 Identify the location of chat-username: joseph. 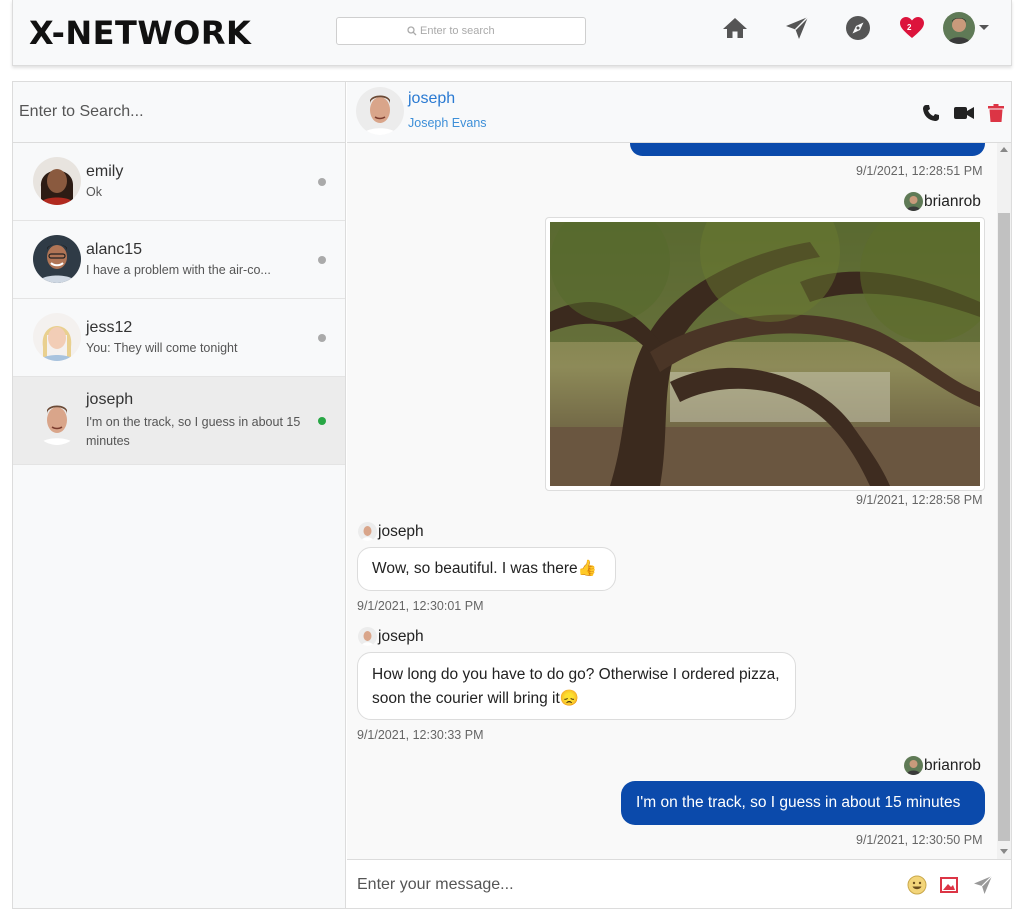
(431, 99).